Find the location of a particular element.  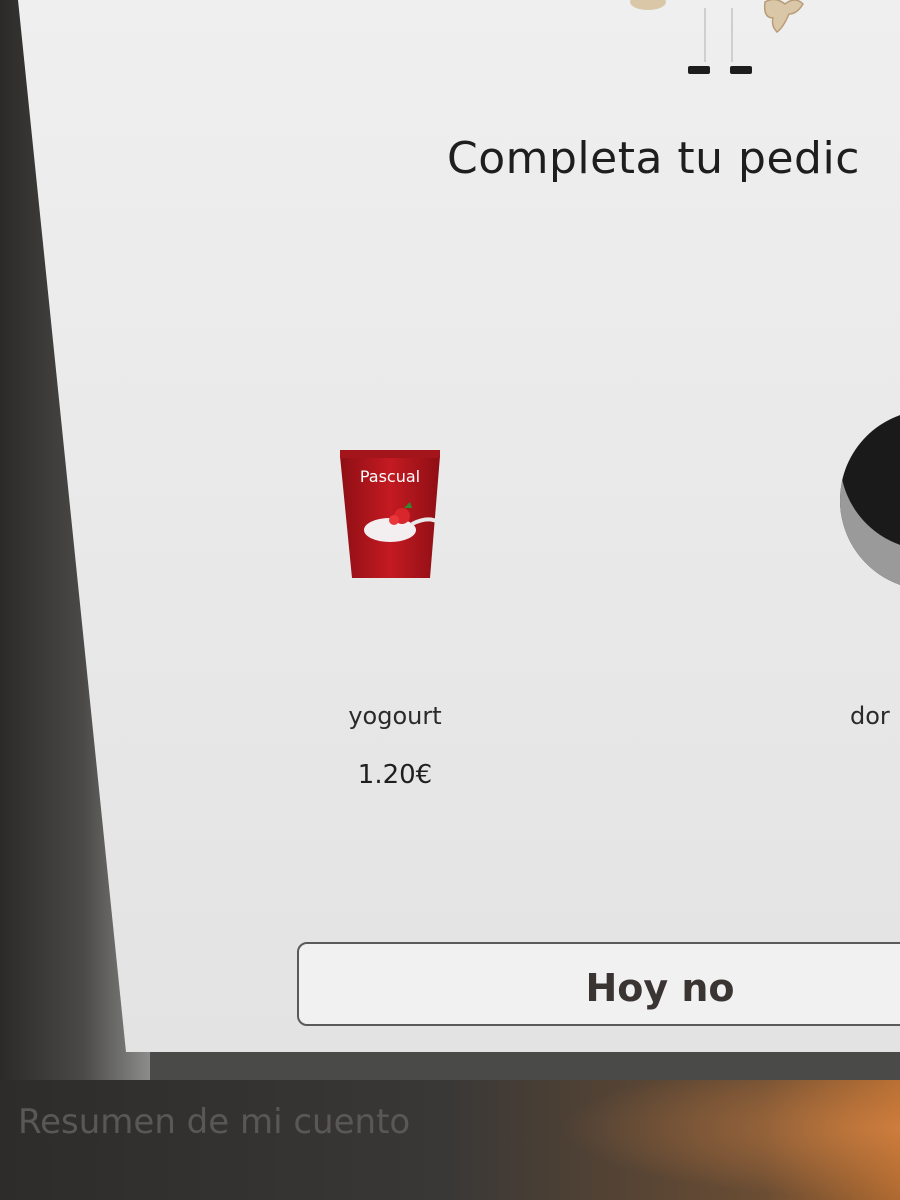

product-name: dor is located at coordinates (870, 716).